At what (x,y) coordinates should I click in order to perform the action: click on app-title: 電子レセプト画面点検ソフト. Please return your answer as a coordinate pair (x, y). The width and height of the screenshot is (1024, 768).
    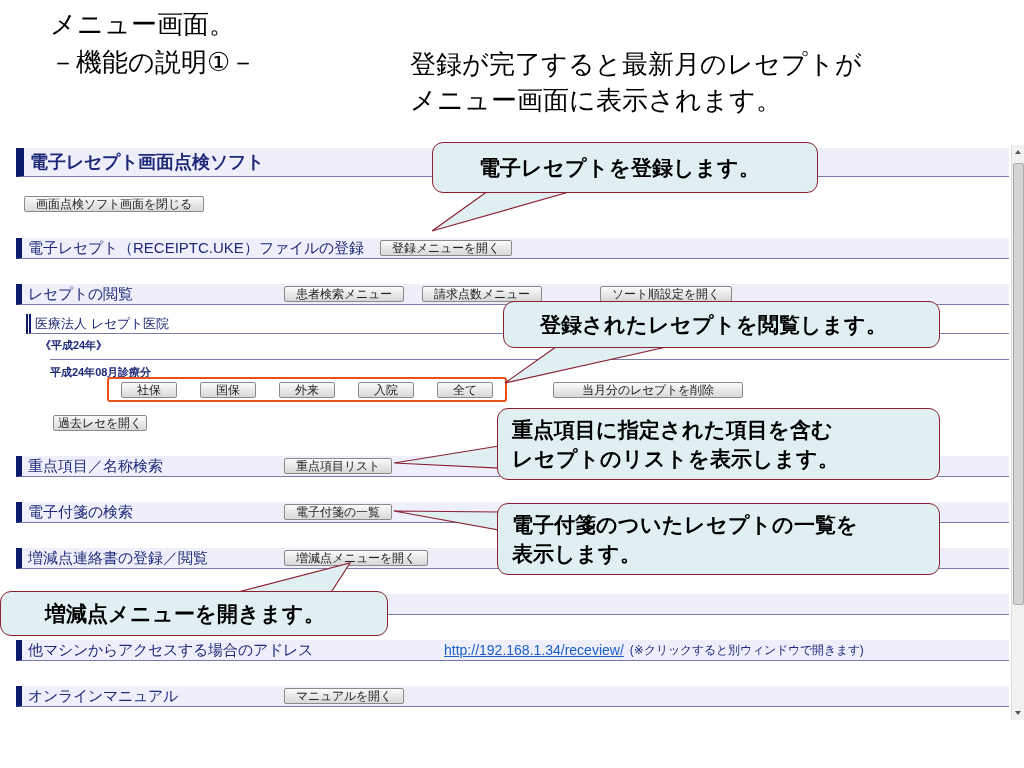
    Looking at the image, I should click on (146, 162).